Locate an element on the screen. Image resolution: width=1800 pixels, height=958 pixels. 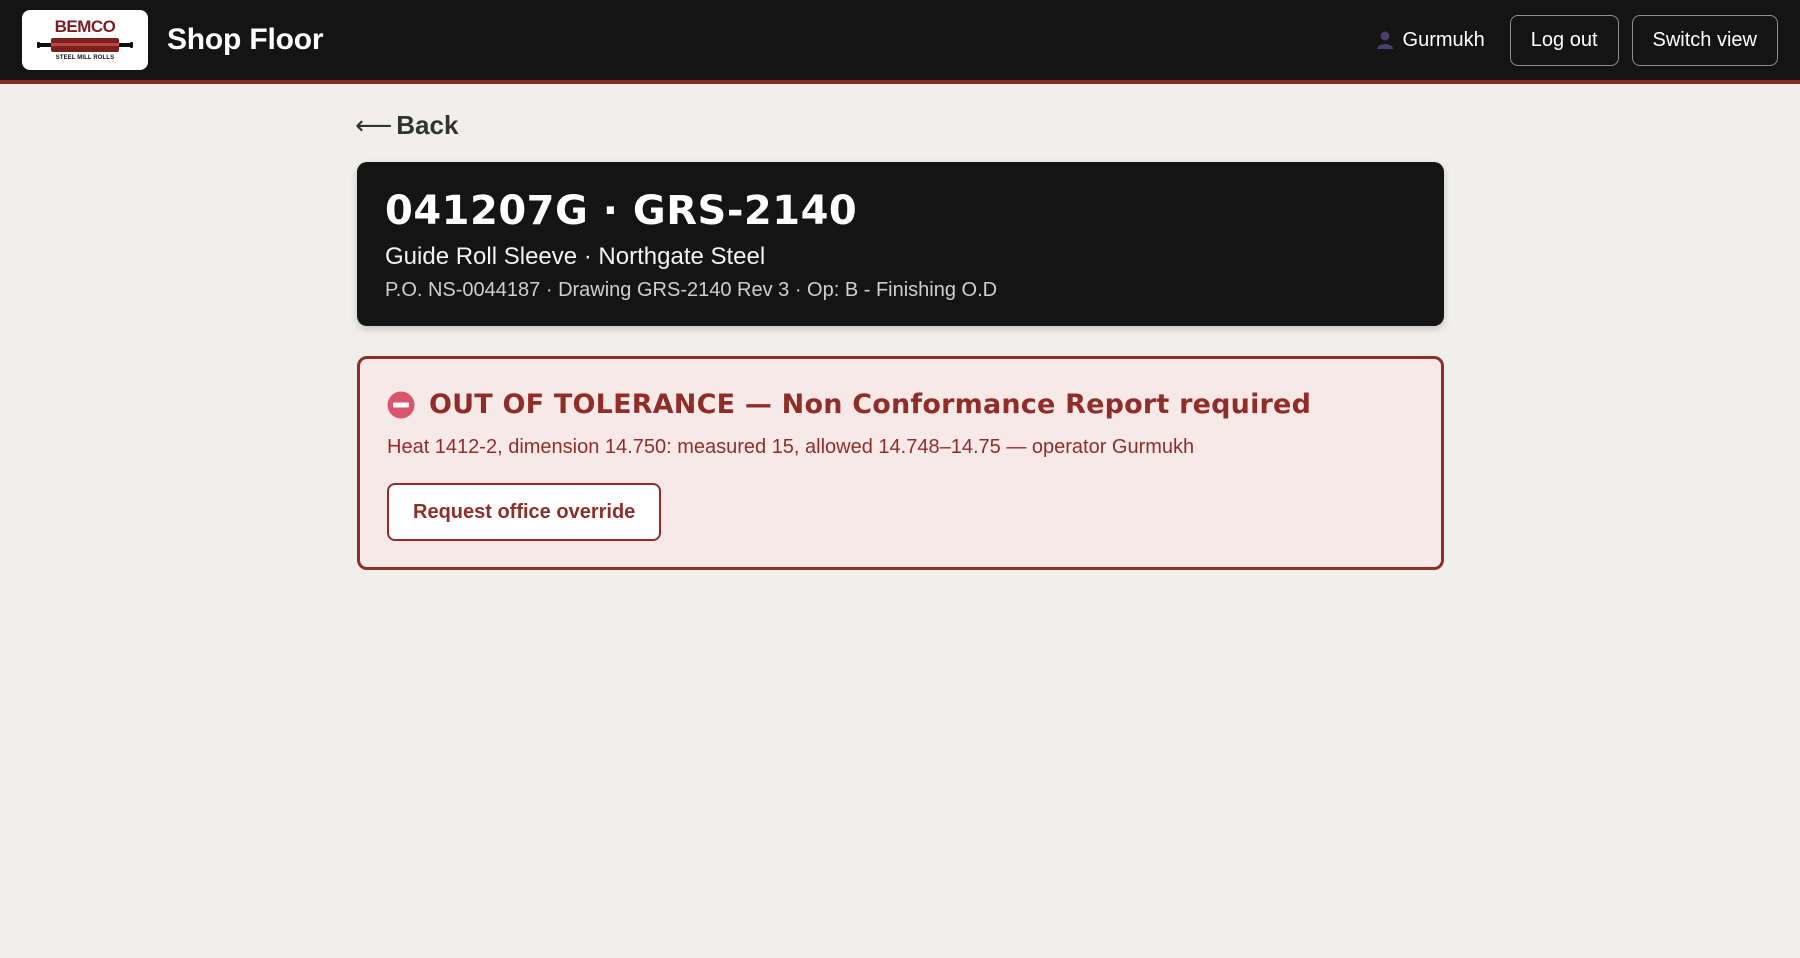
user-name: Gurmukh is located at coordinates (1443, 39).